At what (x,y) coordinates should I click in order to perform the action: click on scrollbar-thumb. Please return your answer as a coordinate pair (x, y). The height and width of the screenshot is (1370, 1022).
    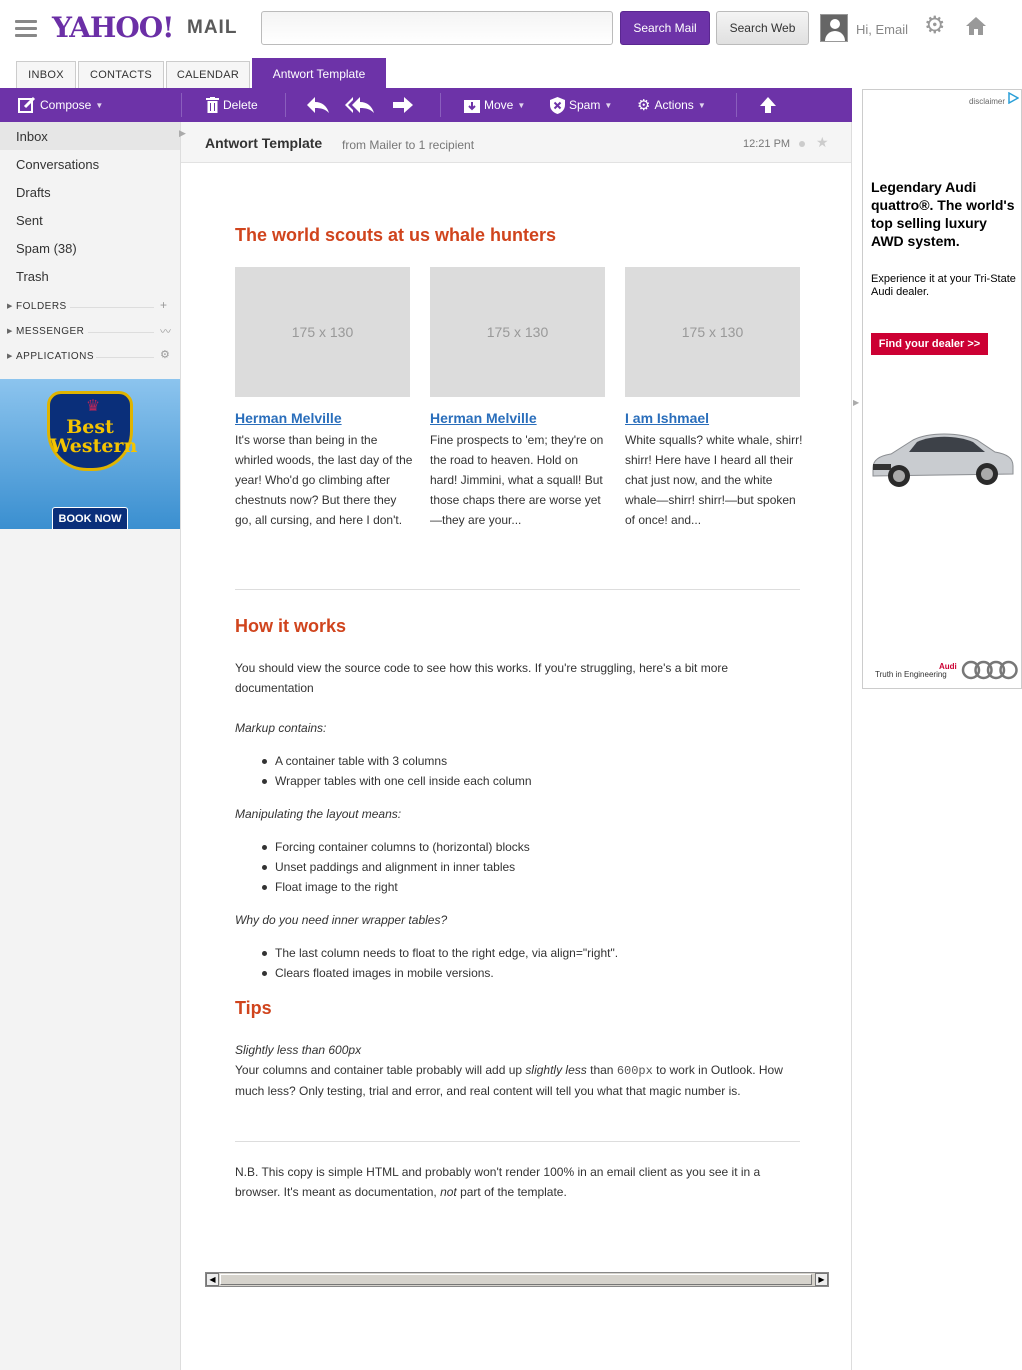
    Looking at the image, I should click on (516, 1279).